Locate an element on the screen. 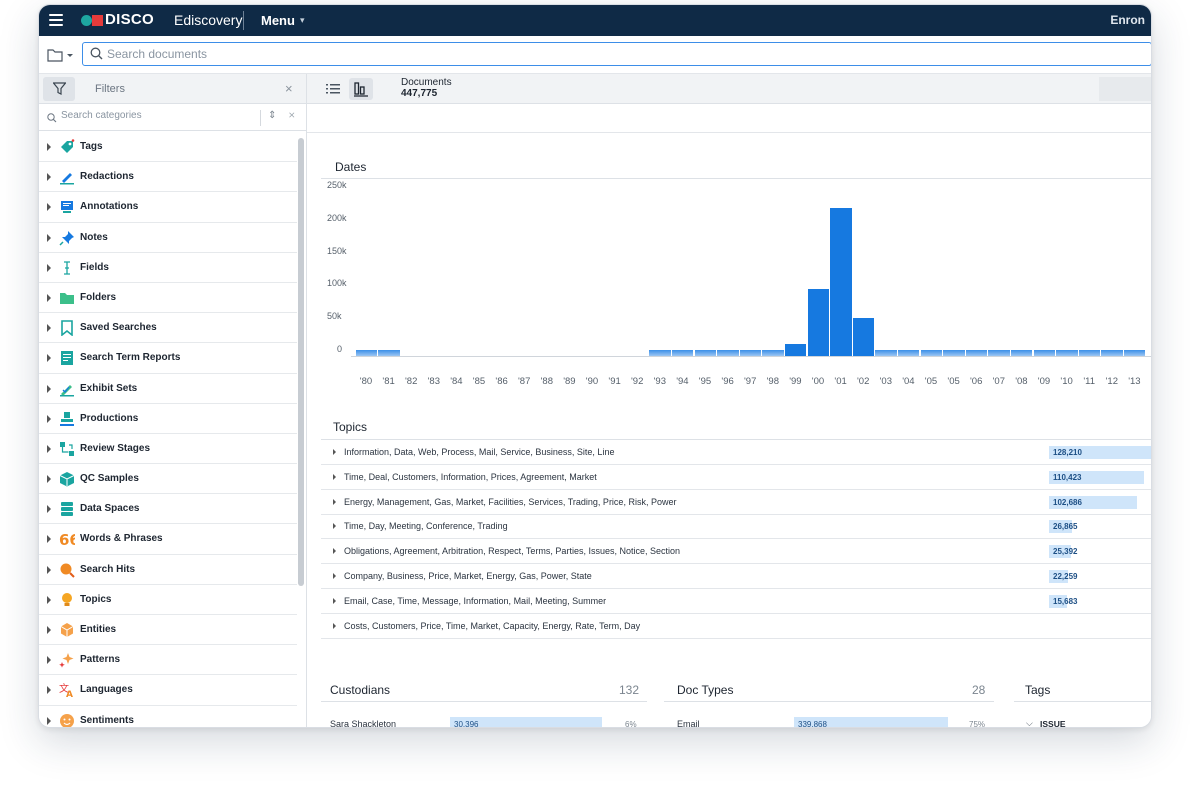  toolbar-actions is located at coordinates (1125, 89).